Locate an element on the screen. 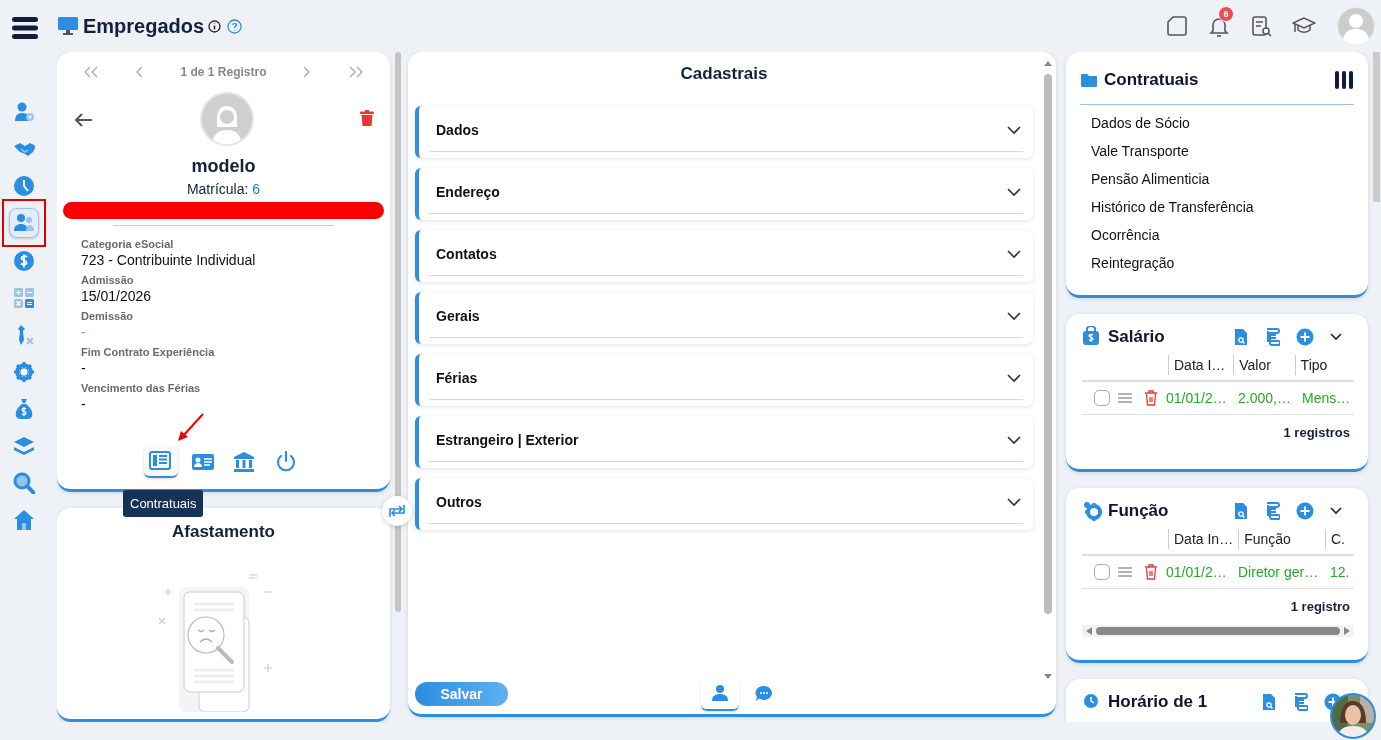  calculator-icon is located at coordinates (24, 297).